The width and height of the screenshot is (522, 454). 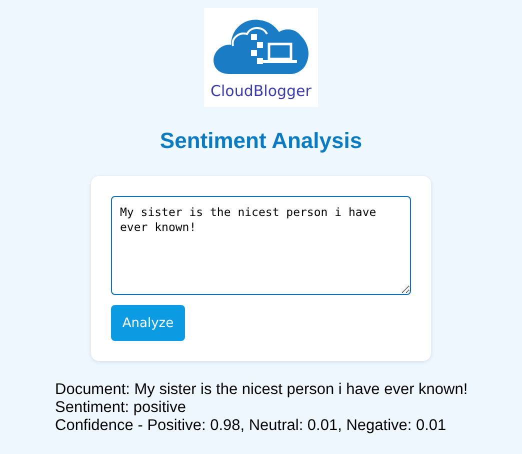 I want to click on page-title: Sentiment Analysis, so click(x=261, y=141).